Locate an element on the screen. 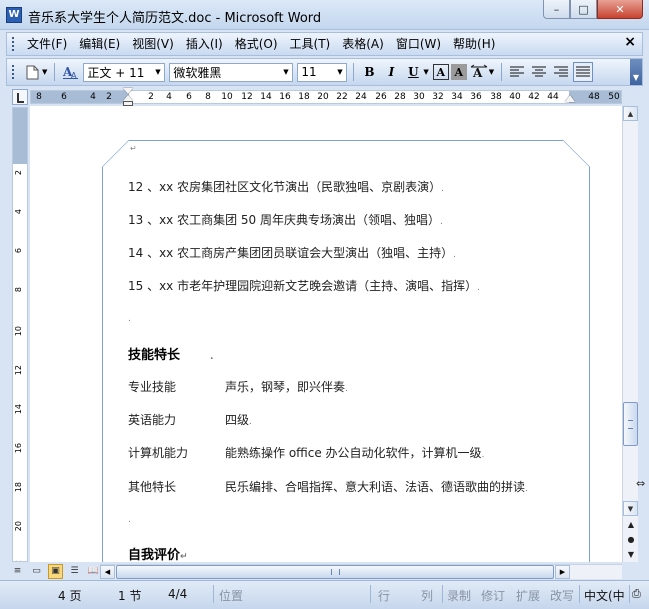  previous-page-icon: ▲ is located at coordinates (631, 524).